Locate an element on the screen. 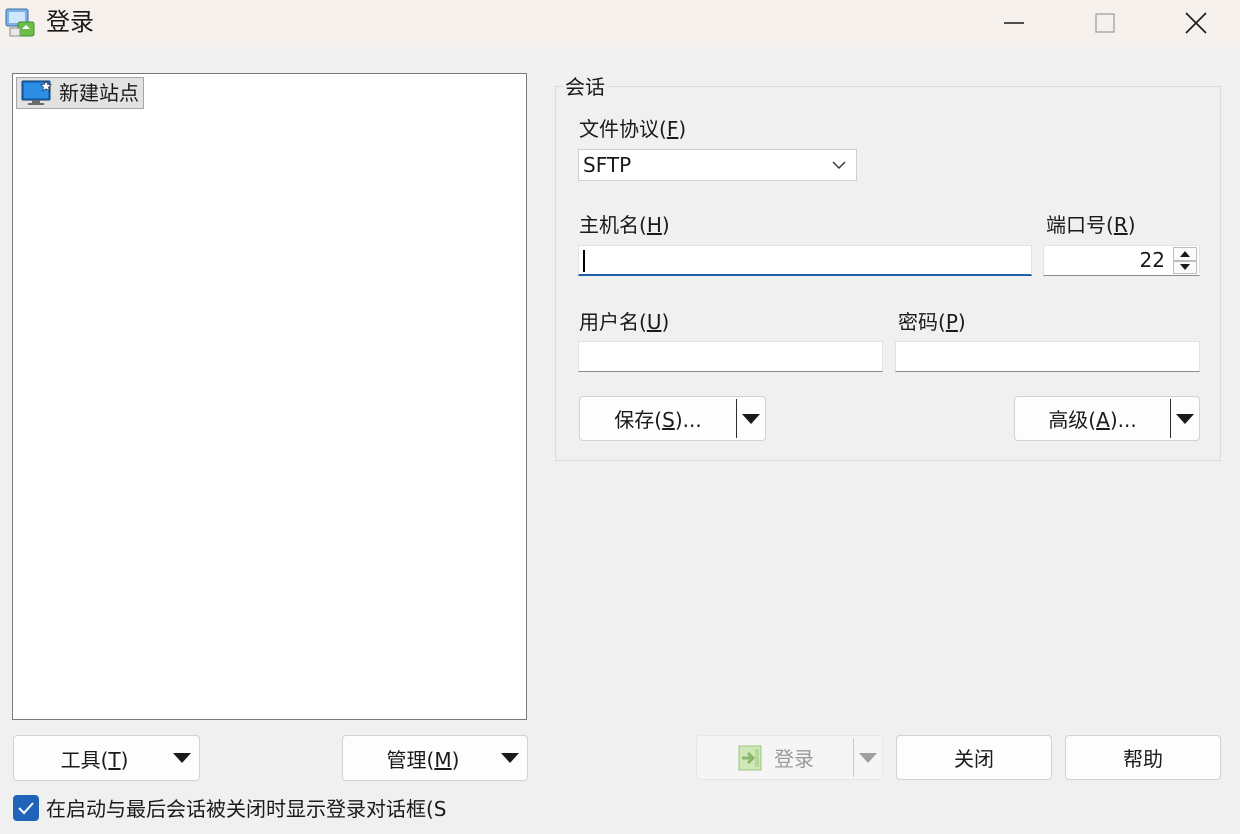 This screenshot has height=834, width=1240. manage-button: 管理(M) is located at coordinates (435, 758).